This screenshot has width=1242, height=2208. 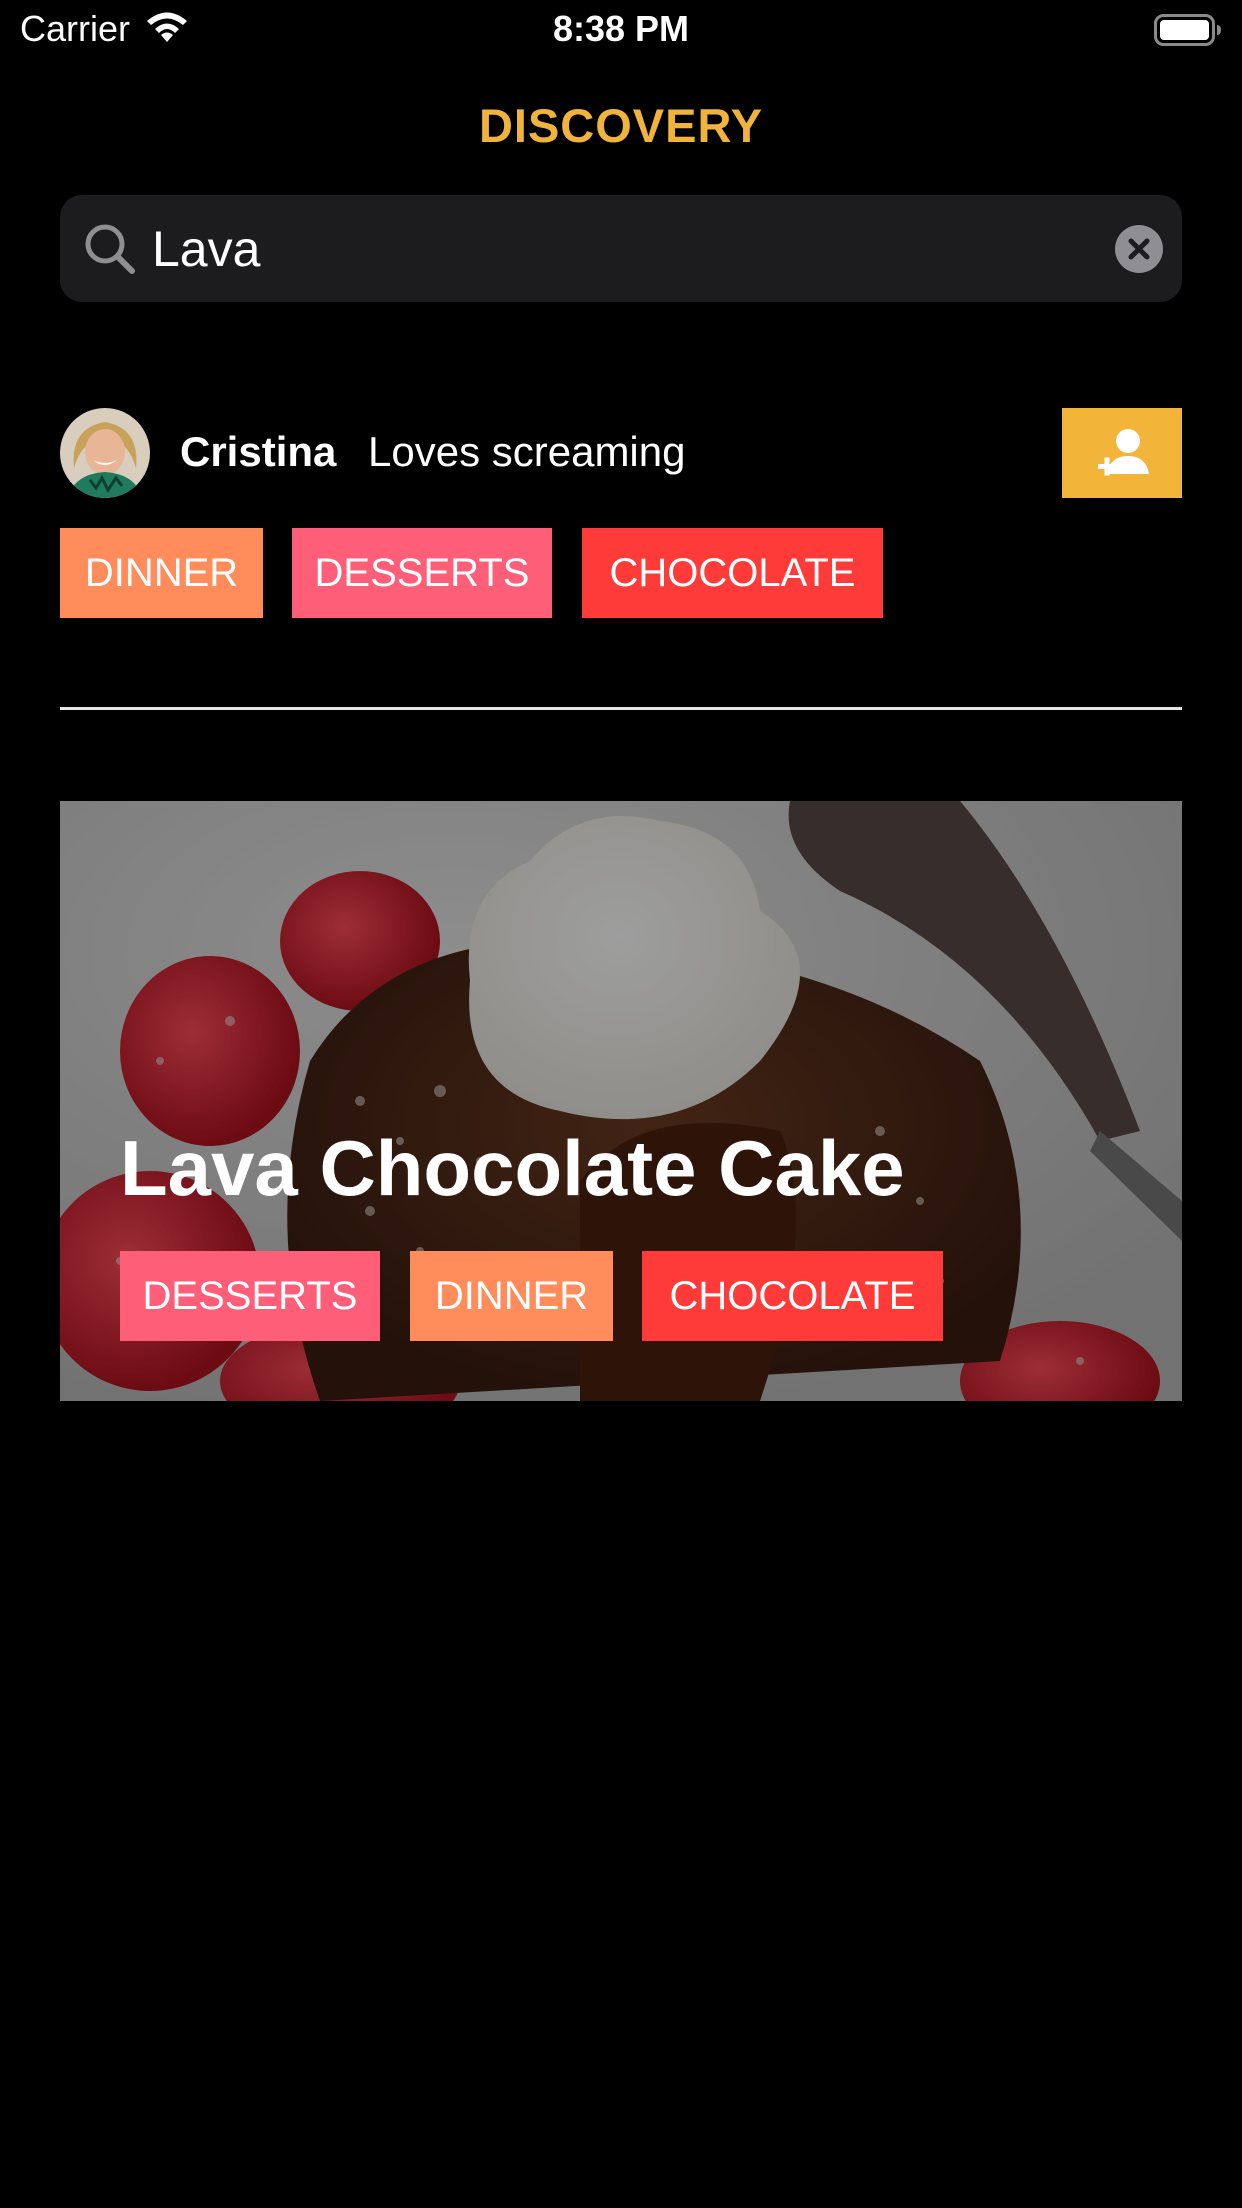 What do you see at coordinates (512, 1168) in the screenshot?
I see `recipe-title: Lava Chocolate Cake` at bounding box center [512, 1168].